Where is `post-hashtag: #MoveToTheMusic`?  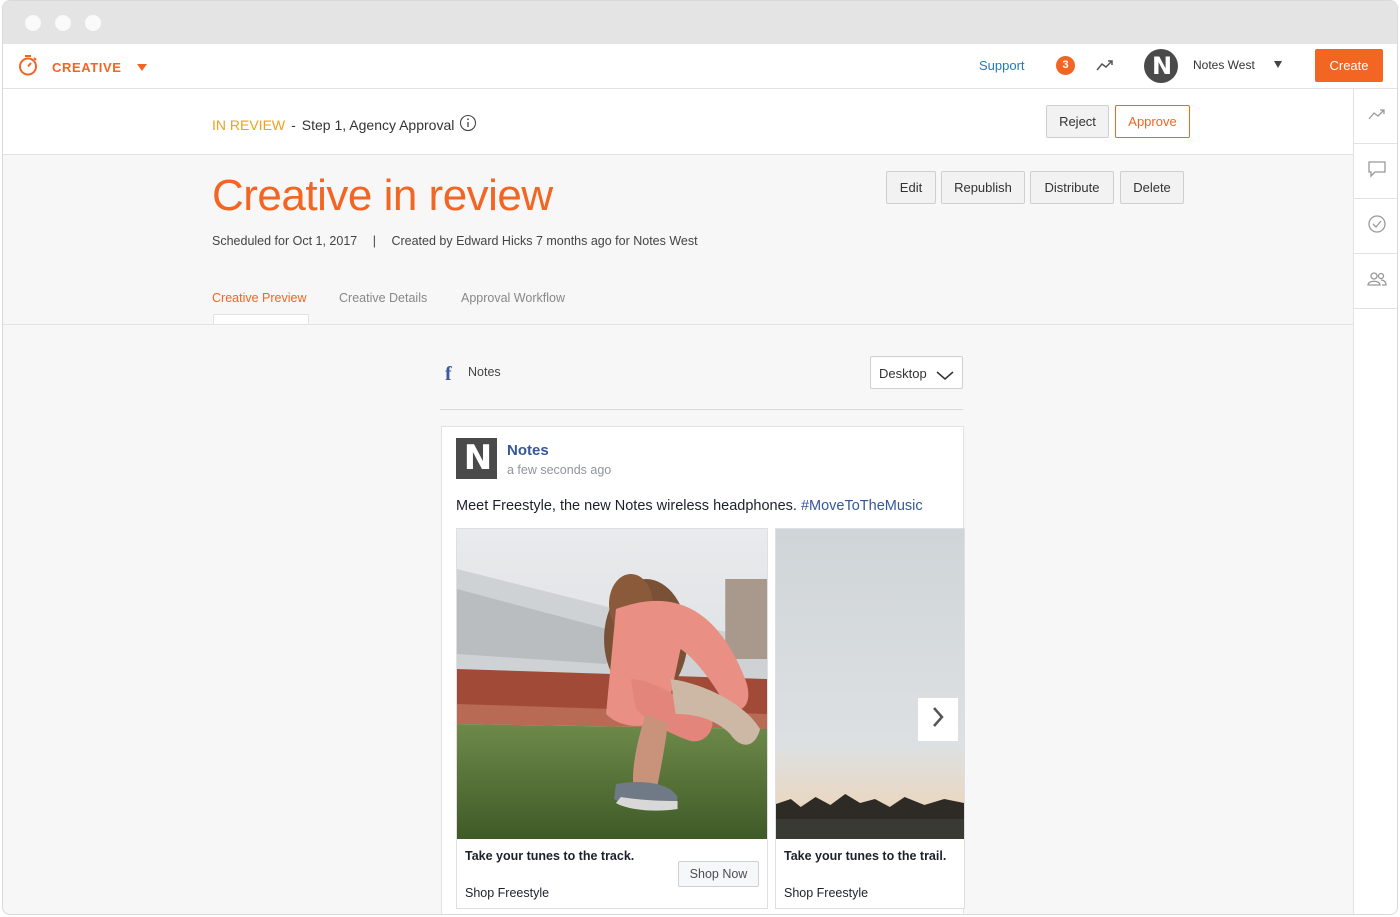
post-hashtag: #MoveToTheMusic is located at coordinates (862, 506).